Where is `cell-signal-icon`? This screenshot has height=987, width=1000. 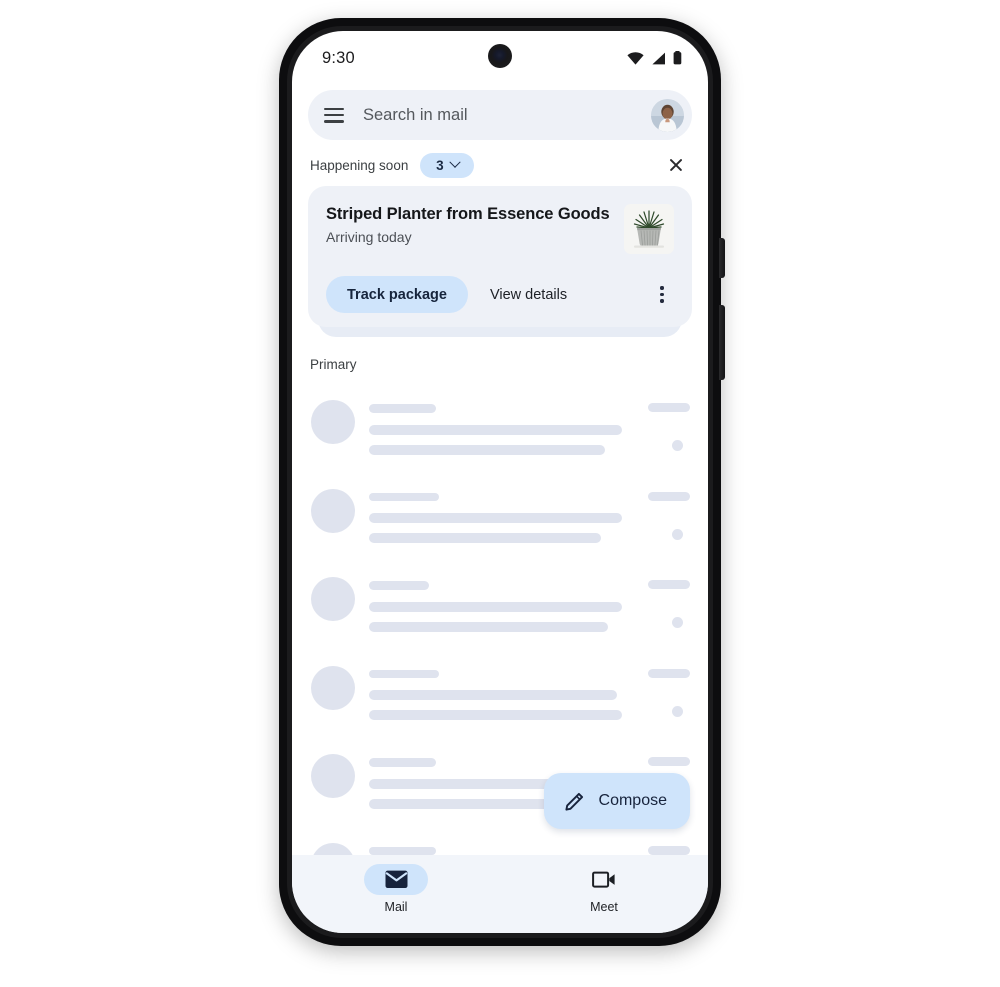
cell-signal-icon is located at coordinates (658, 58).